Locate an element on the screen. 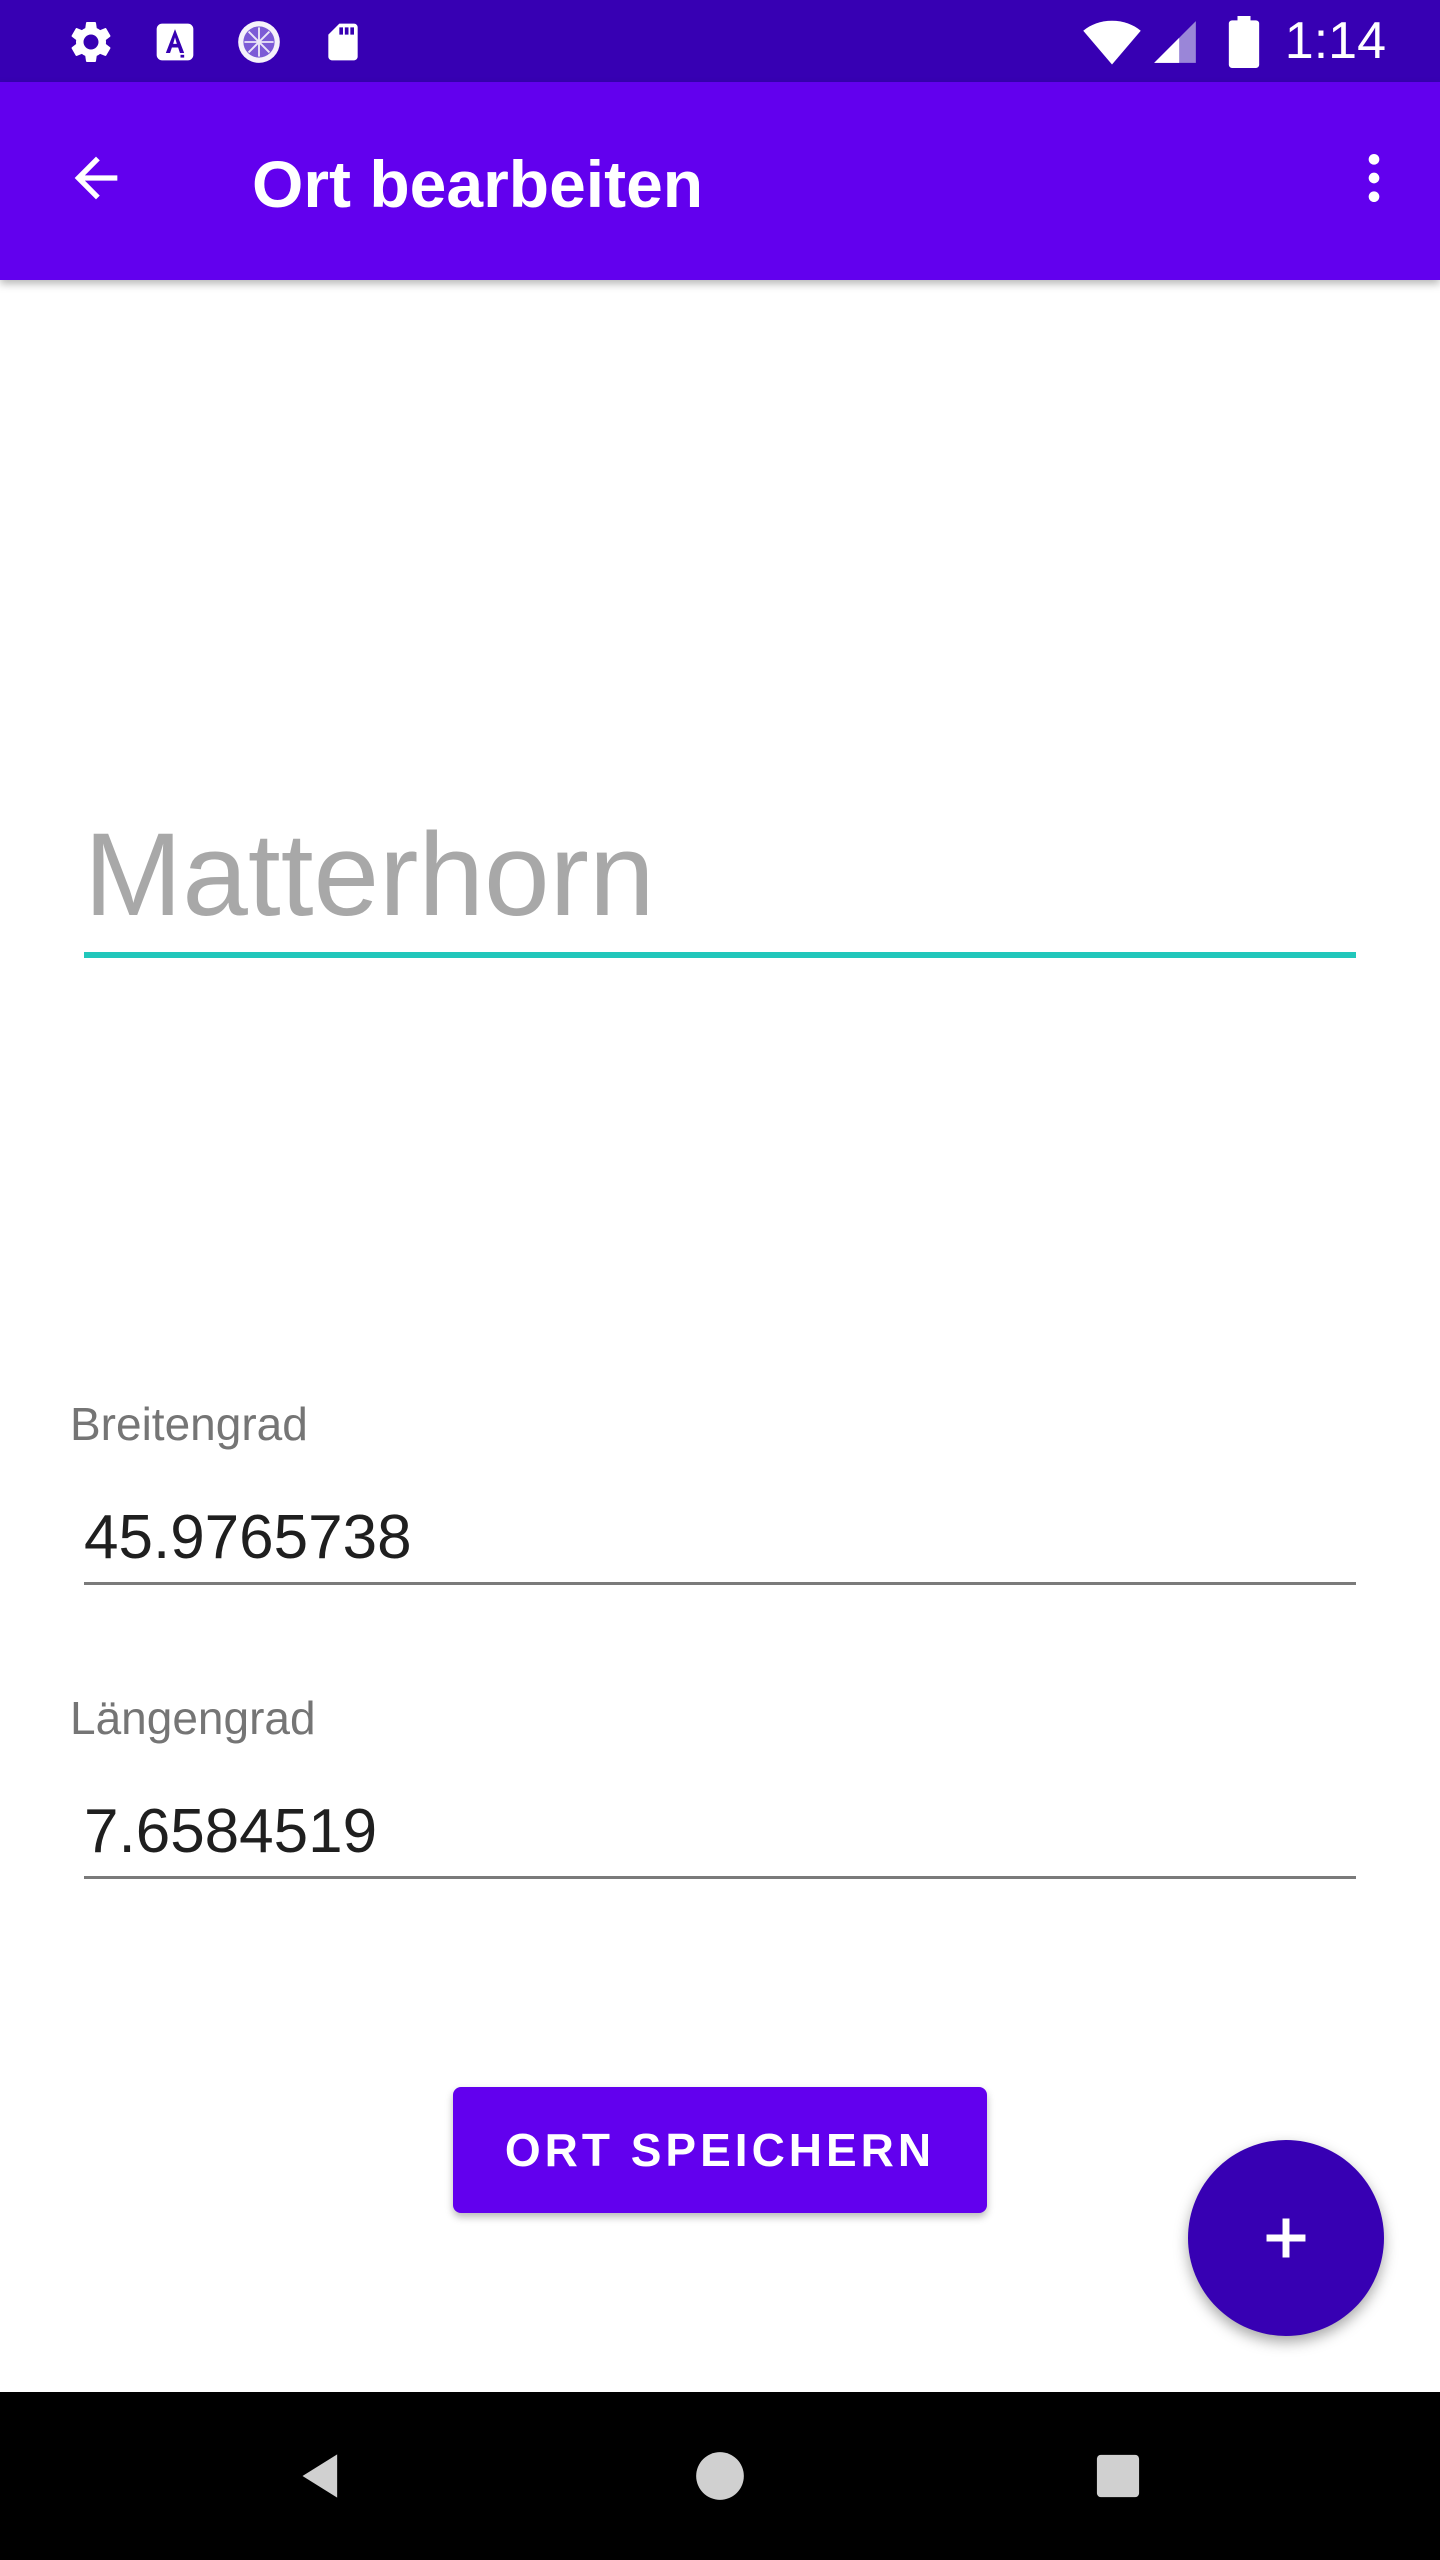  app-bar: Ort bearbeiten is located at coordinates (720, 181).